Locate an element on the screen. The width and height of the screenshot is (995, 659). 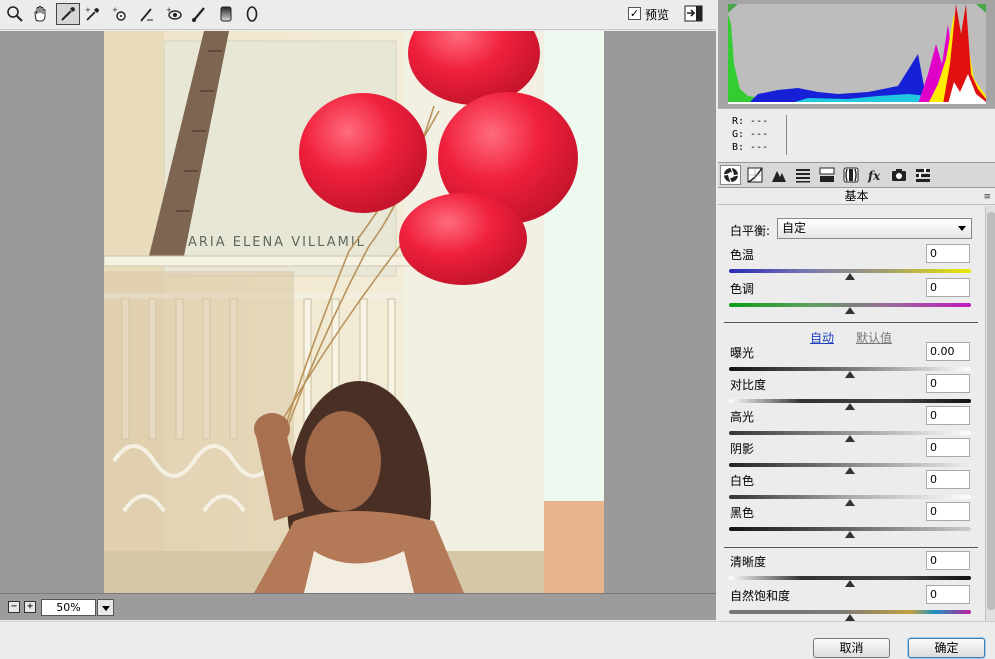
slider-9-label: 清晰度 is located at coordinates (748, 562).